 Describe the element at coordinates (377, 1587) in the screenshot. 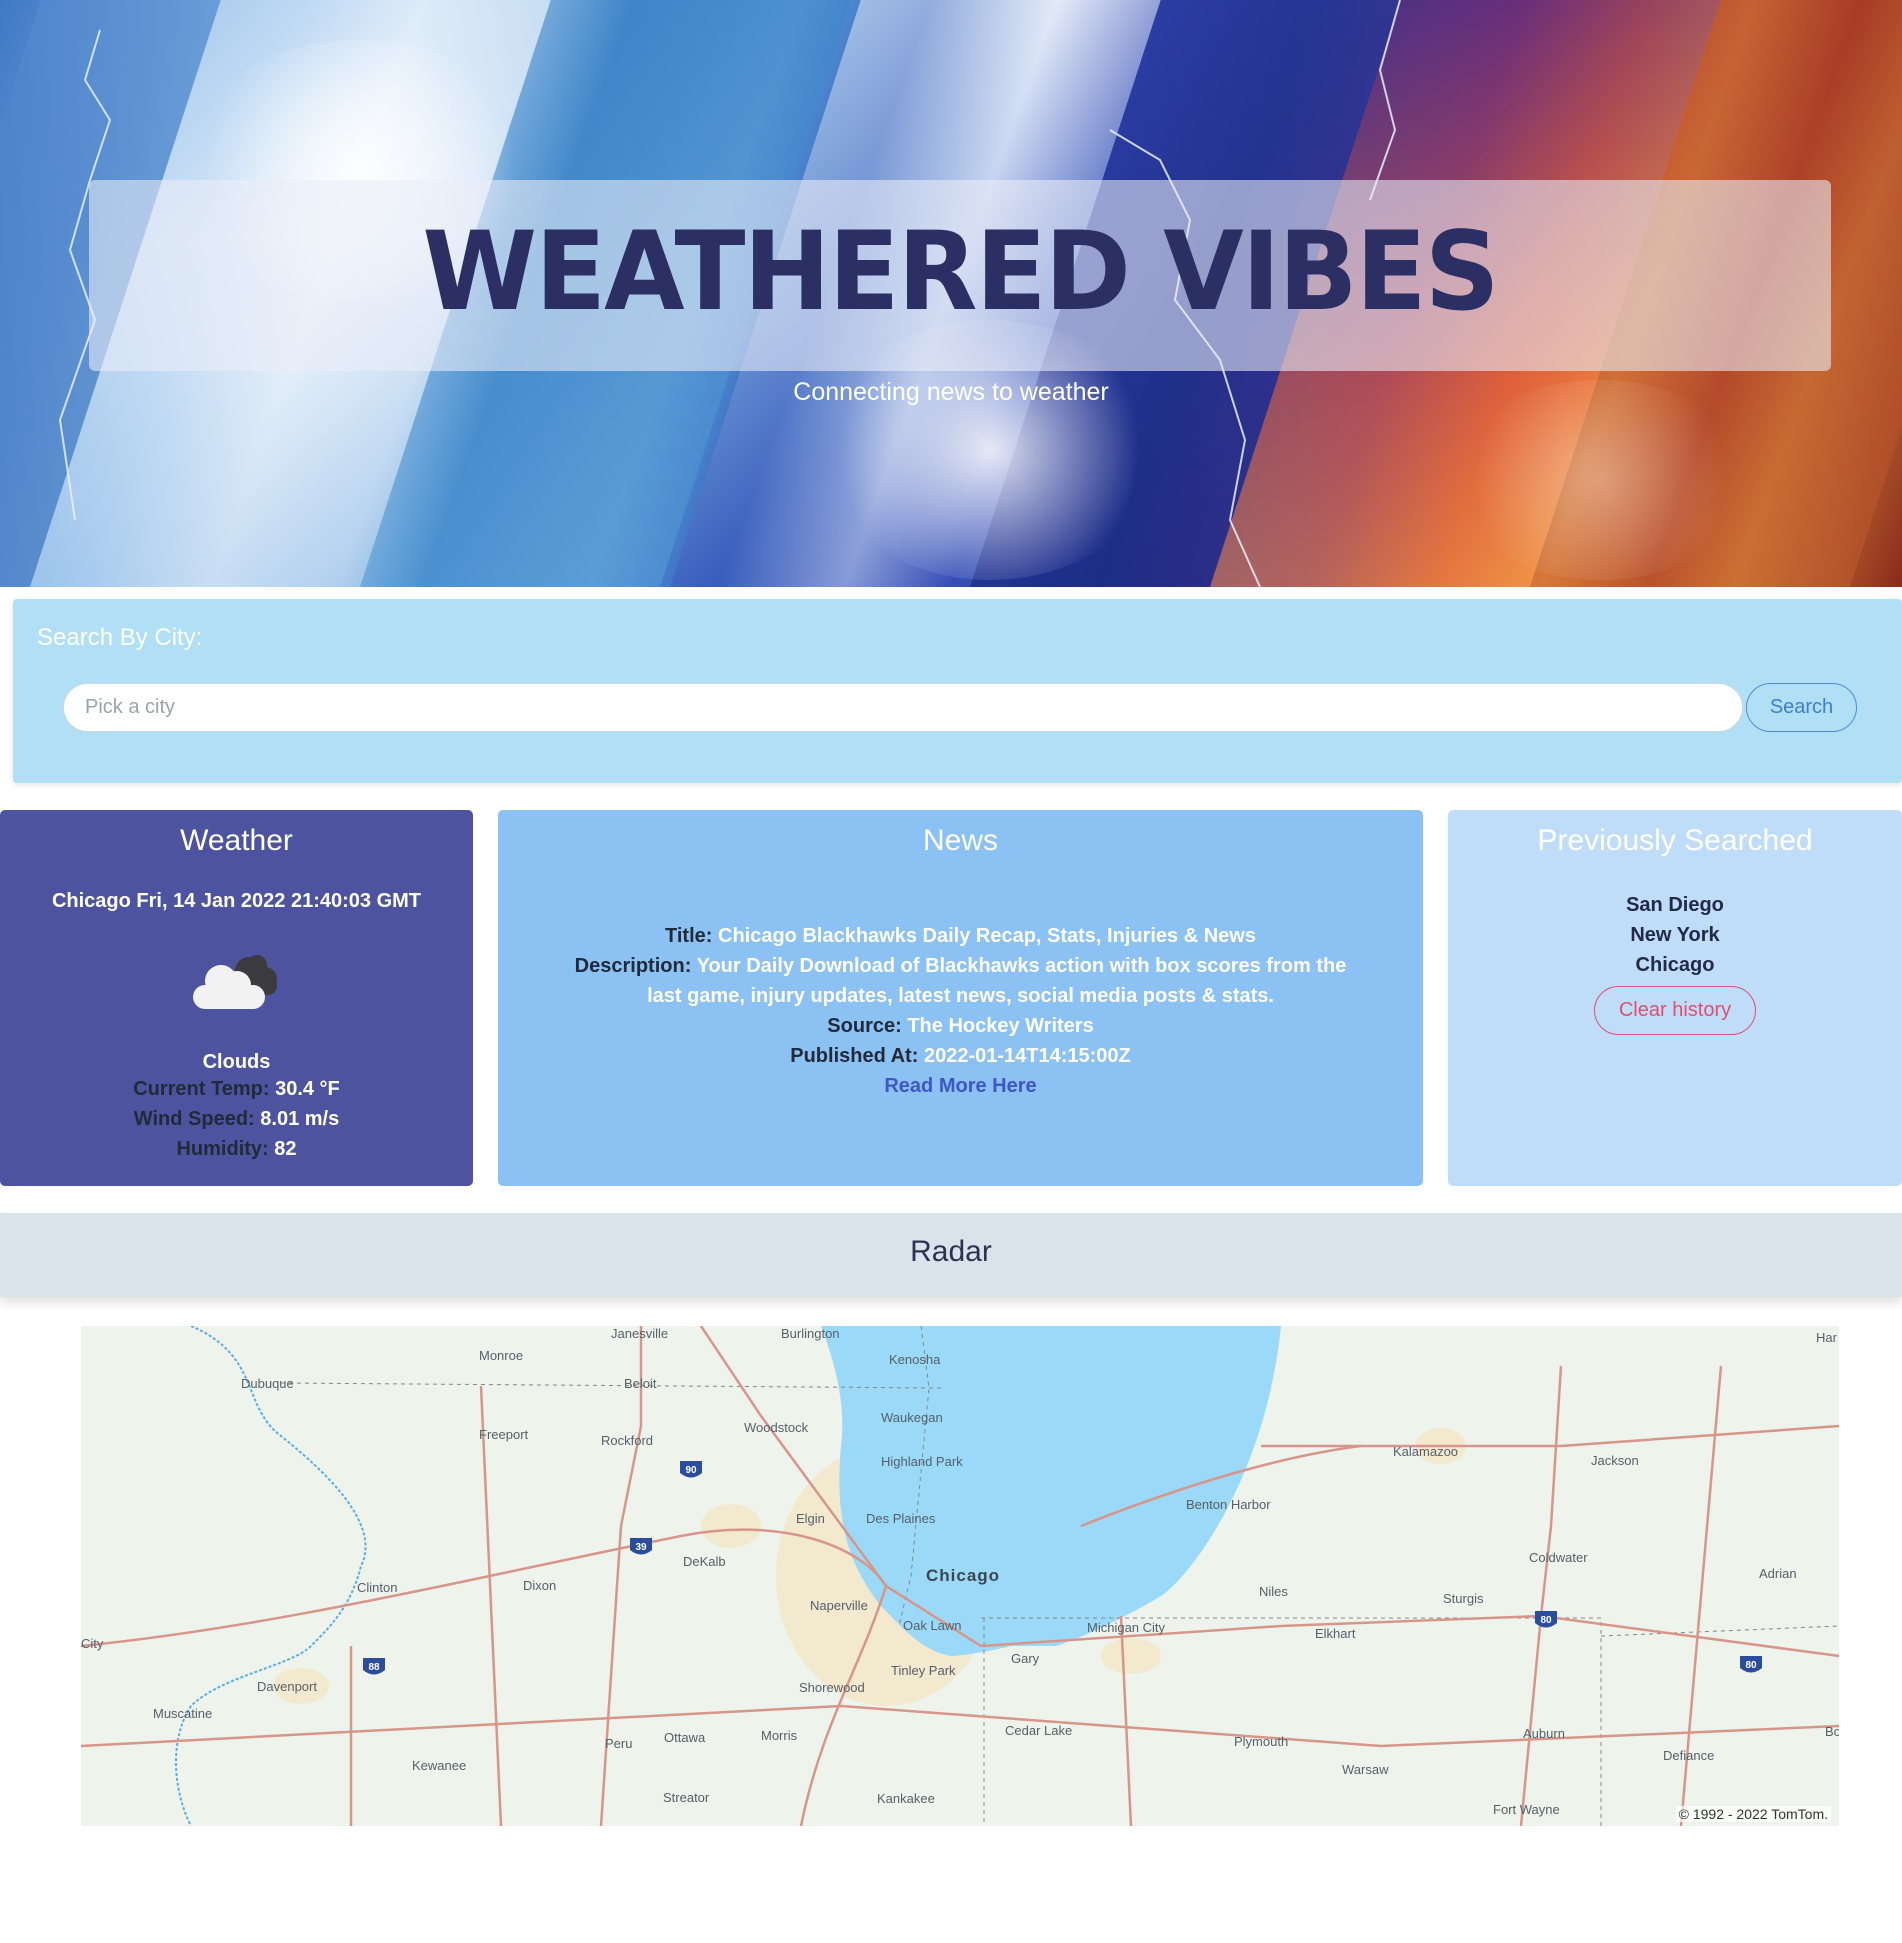

I see `map-label: Clinton` at that location.